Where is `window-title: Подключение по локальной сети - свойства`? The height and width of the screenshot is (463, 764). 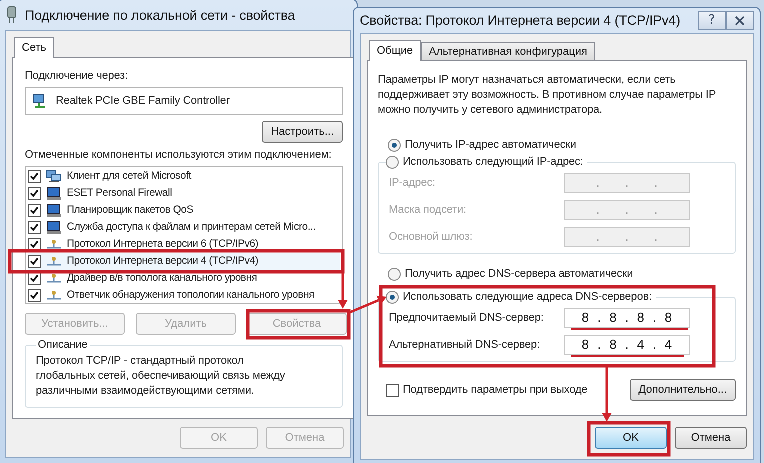
window-title: Подключение по локальной сети - свойства is located at coordinates (160, 15).